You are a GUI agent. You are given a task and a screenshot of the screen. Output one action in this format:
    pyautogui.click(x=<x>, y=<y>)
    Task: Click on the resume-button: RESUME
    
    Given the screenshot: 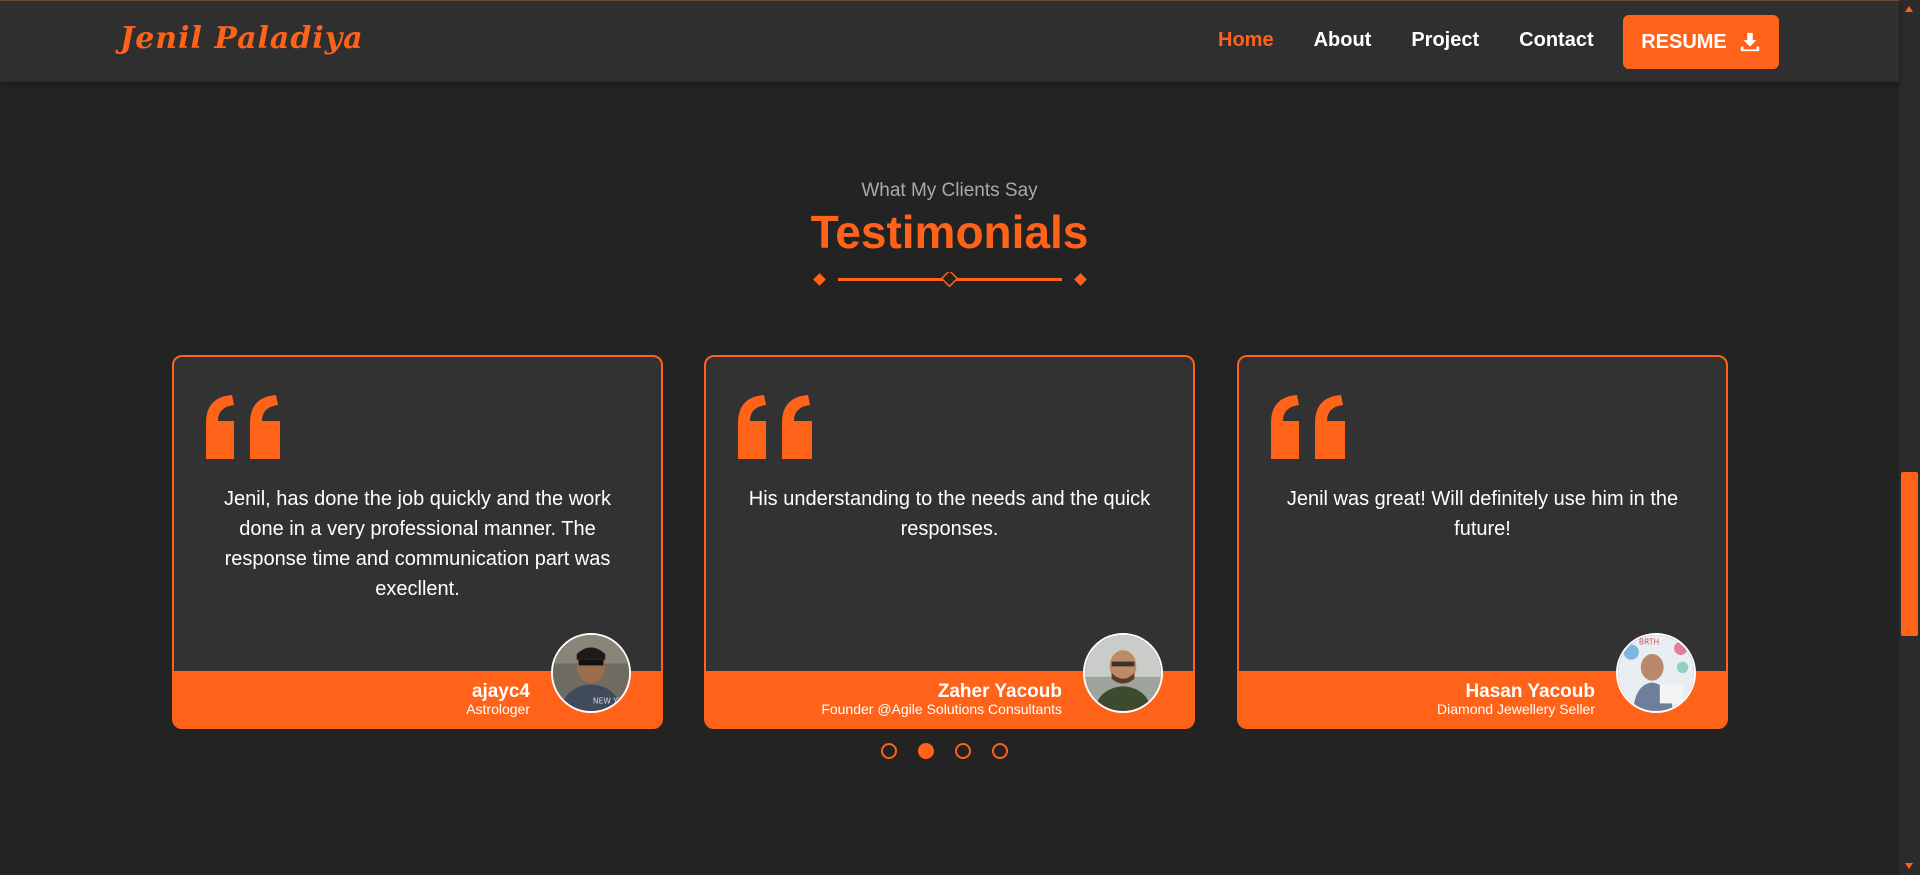 What is the action you would take?
    pyautogui.click(x=1701, y=42)
    